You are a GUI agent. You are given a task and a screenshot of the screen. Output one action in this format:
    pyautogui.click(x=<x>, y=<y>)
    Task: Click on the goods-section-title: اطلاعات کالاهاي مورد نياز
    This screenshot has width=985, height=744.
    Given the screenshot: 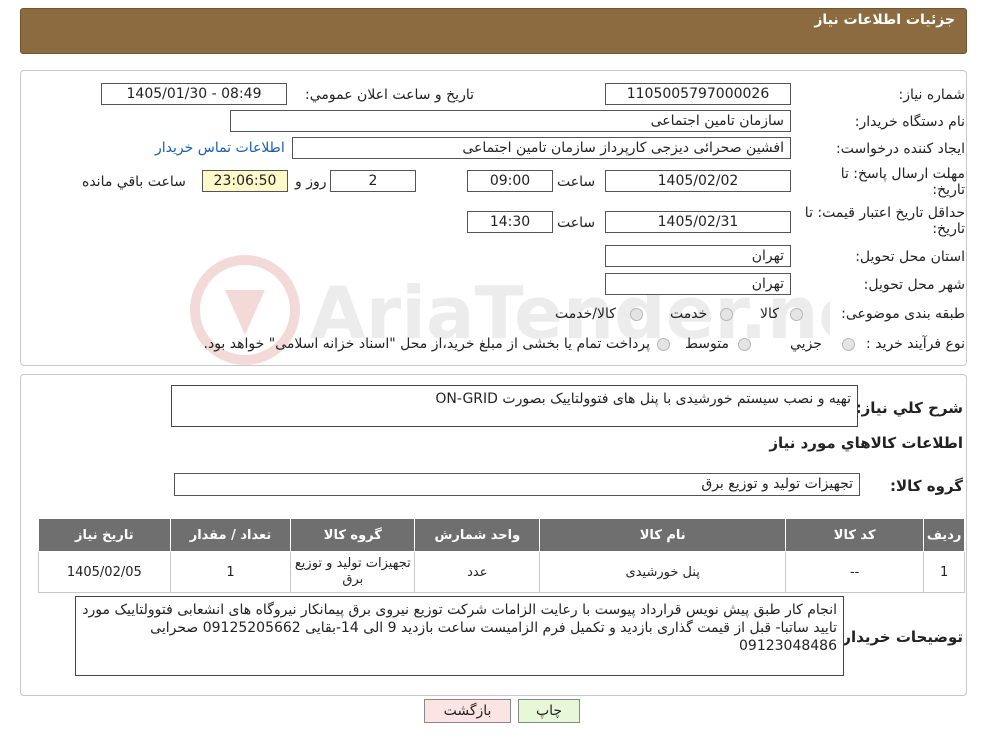 What is the action you would take?
    pyautogui.click(x=866, y=443)
    